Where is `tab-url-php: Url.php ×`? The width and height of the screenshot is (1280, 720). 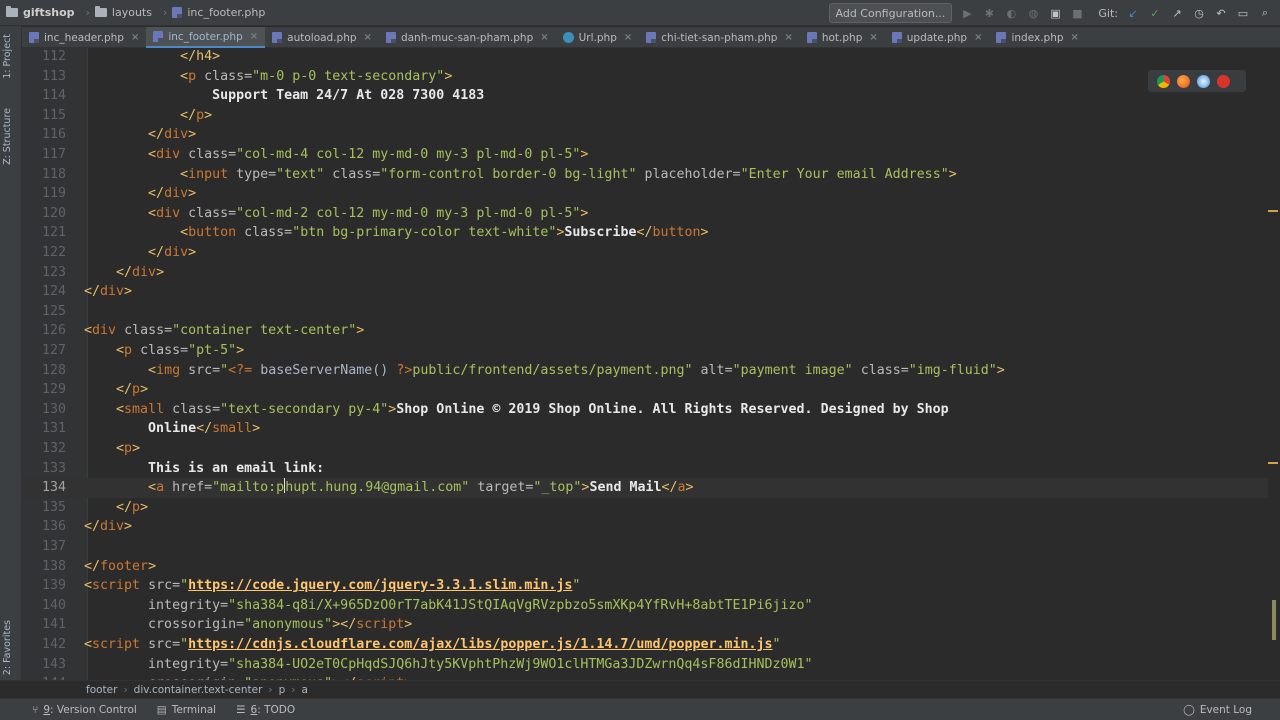
tab-url-php: Url.php × is located at coordinates (598, 37).